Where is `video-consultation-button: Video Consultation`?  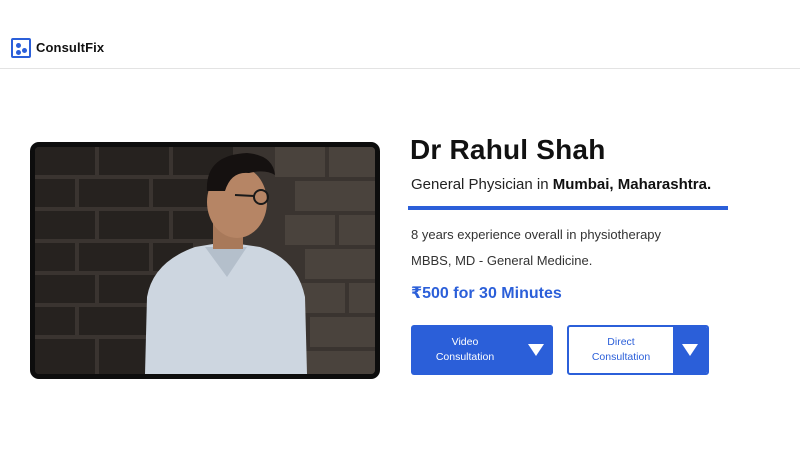 video-consultation-button: Video Consultation is located at coordinates (482, 350).